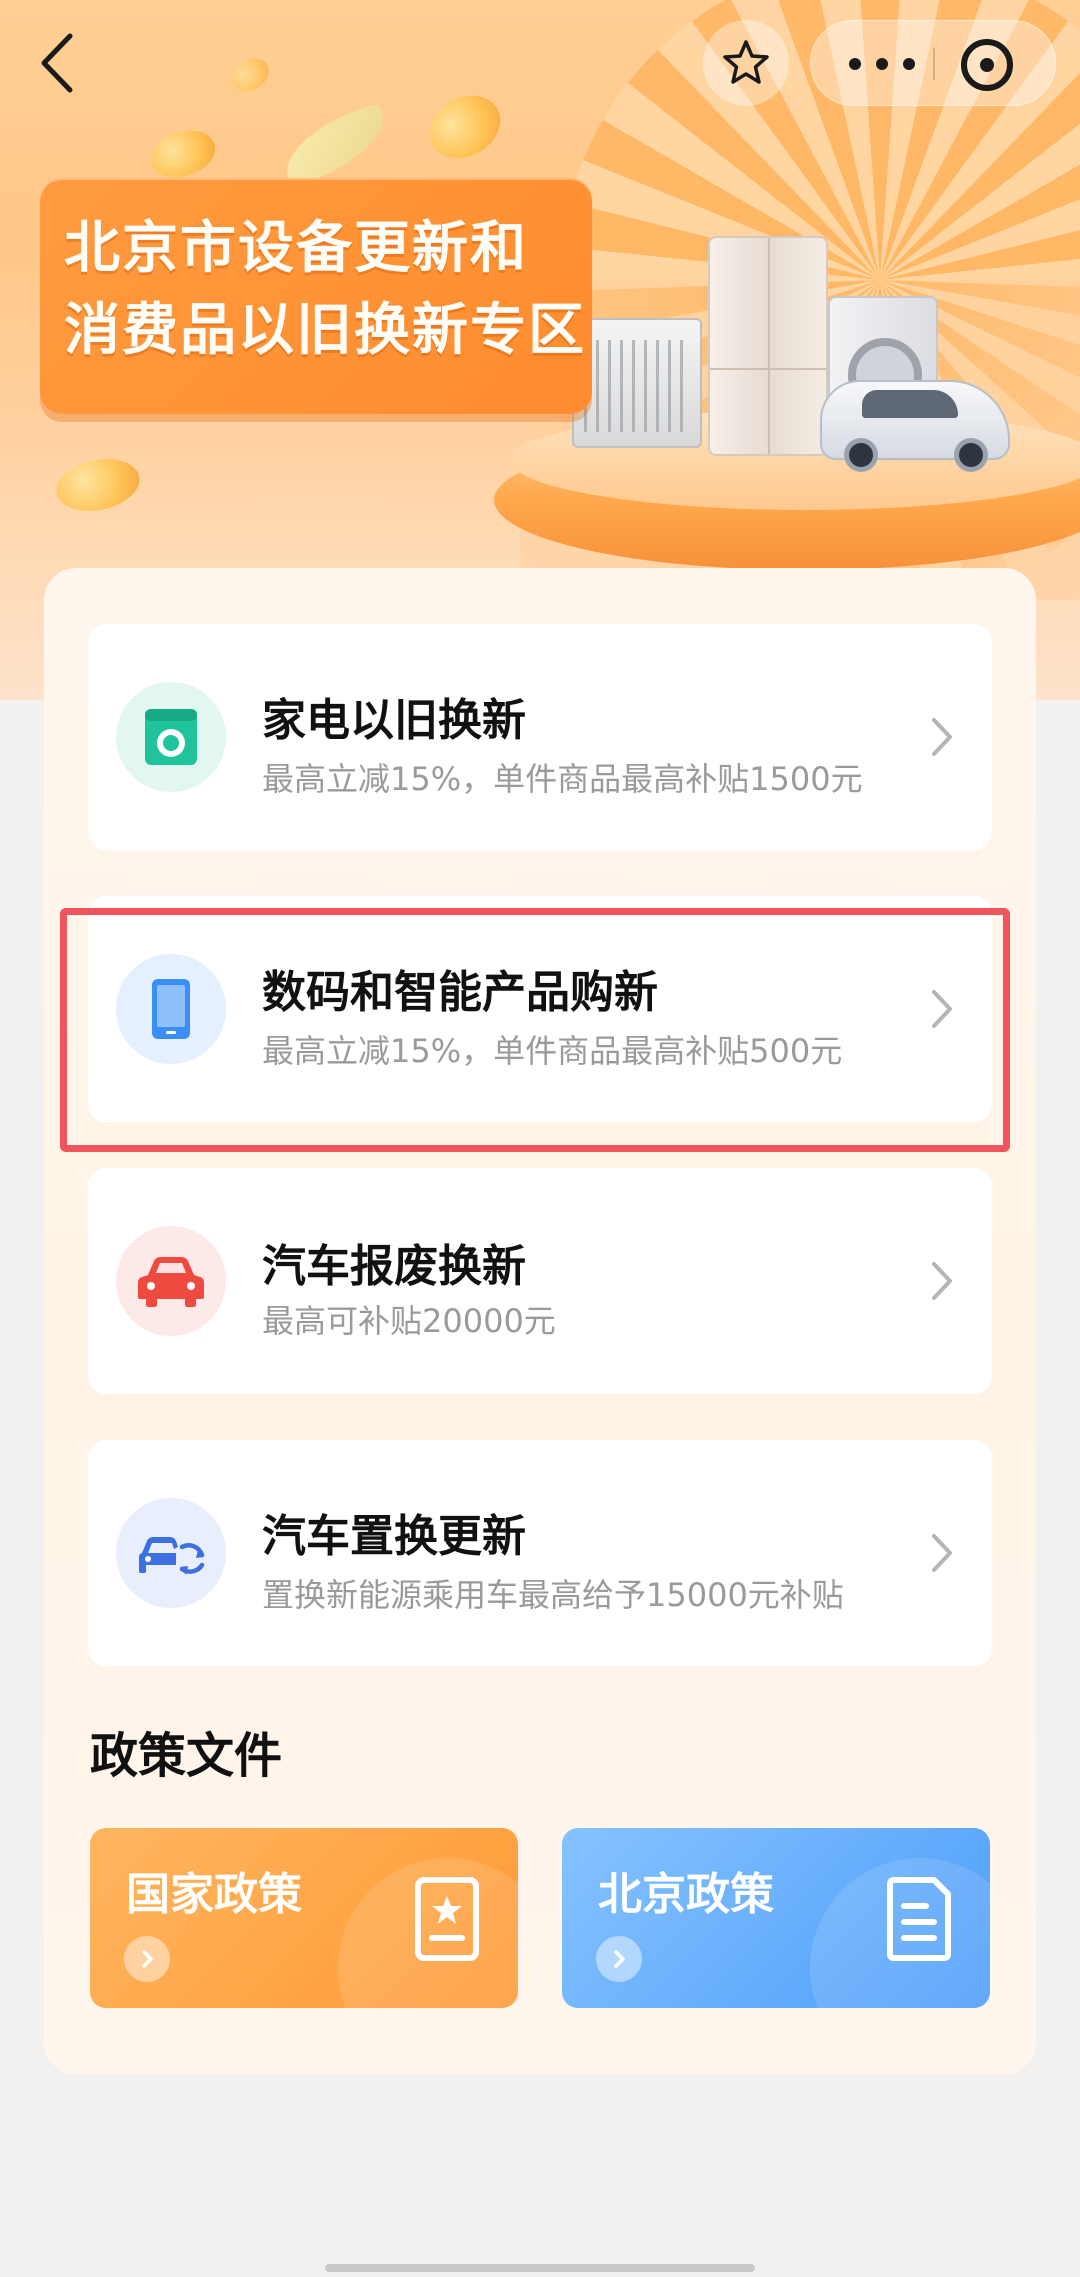 Image resolution: width=1080 pixels, height=2277 pixels. What do you see at coordinates (296, 248) in the screenshot?
I see `banner-title-line1: 北京市设备更新和` at bounding box center [296, 248].